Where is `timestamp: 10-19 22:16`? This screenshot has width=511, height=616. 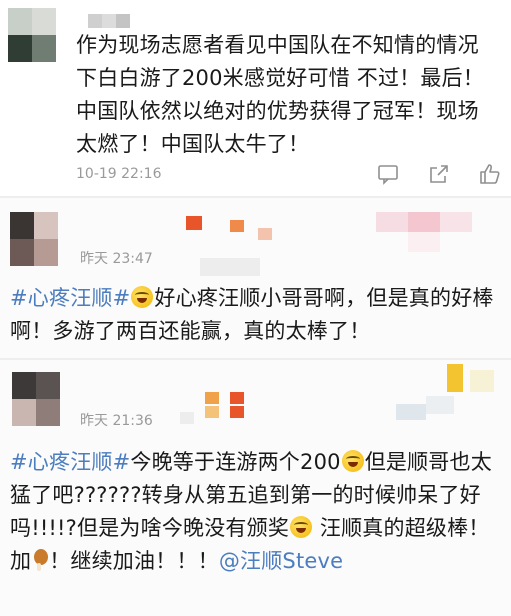
timestamp: 10-19 22:16 is located at coordinates (119, 174).